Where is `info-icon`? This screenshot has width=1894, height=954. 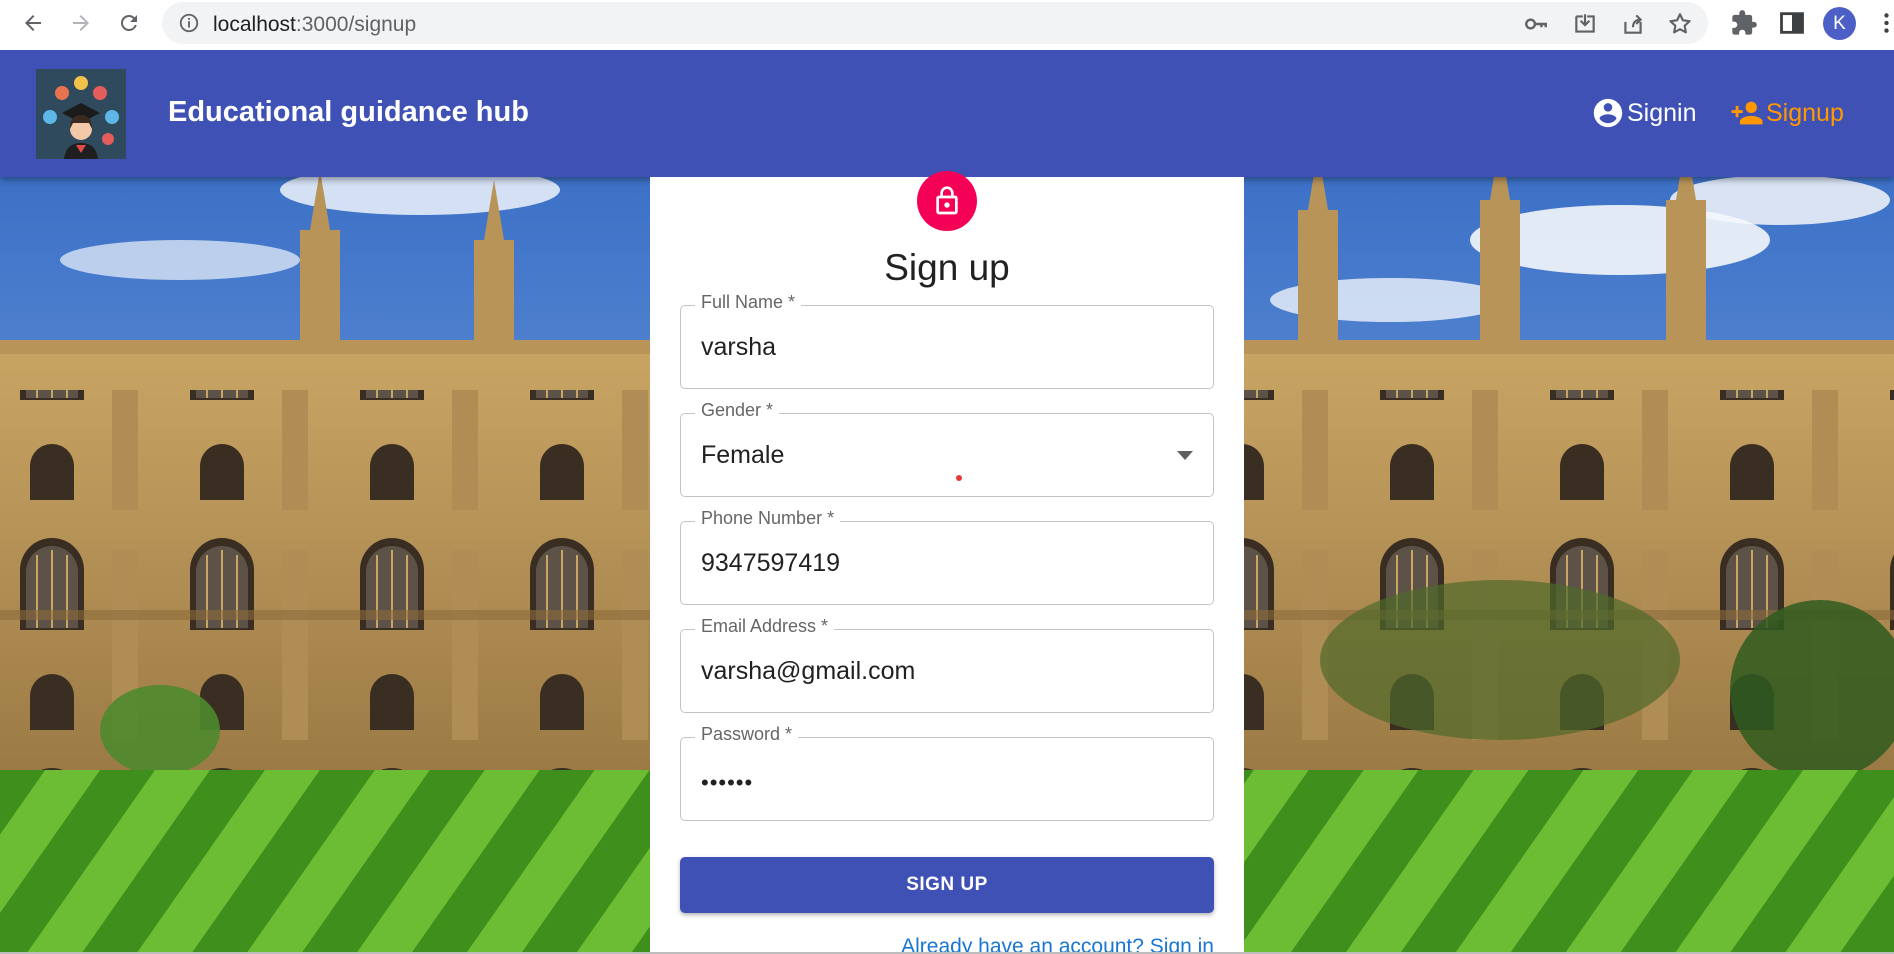 info-icon is located at coordinates (189, 23).